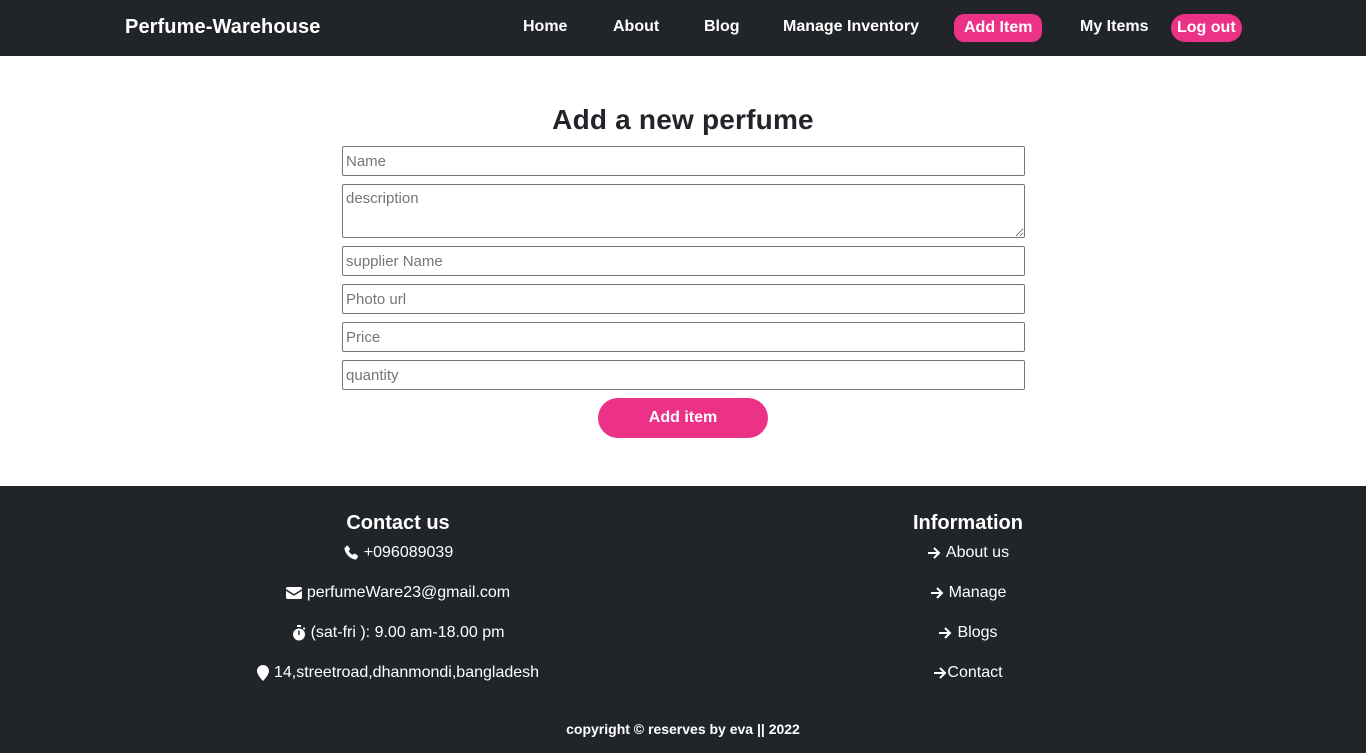 This screenshot has height=753, width=1366. I want to click on footer-link-blogs: Blogs, so click(968, 633).